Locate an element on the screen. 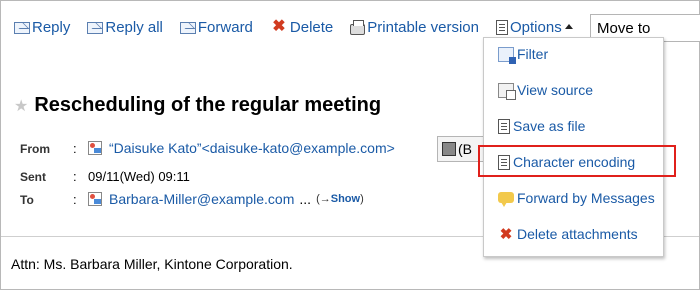 Image resolution: width=700 pixels, height=290 pixels. menu-item-delete-attachments: ✖ Delete attachments is located at coordinates (568, 234).